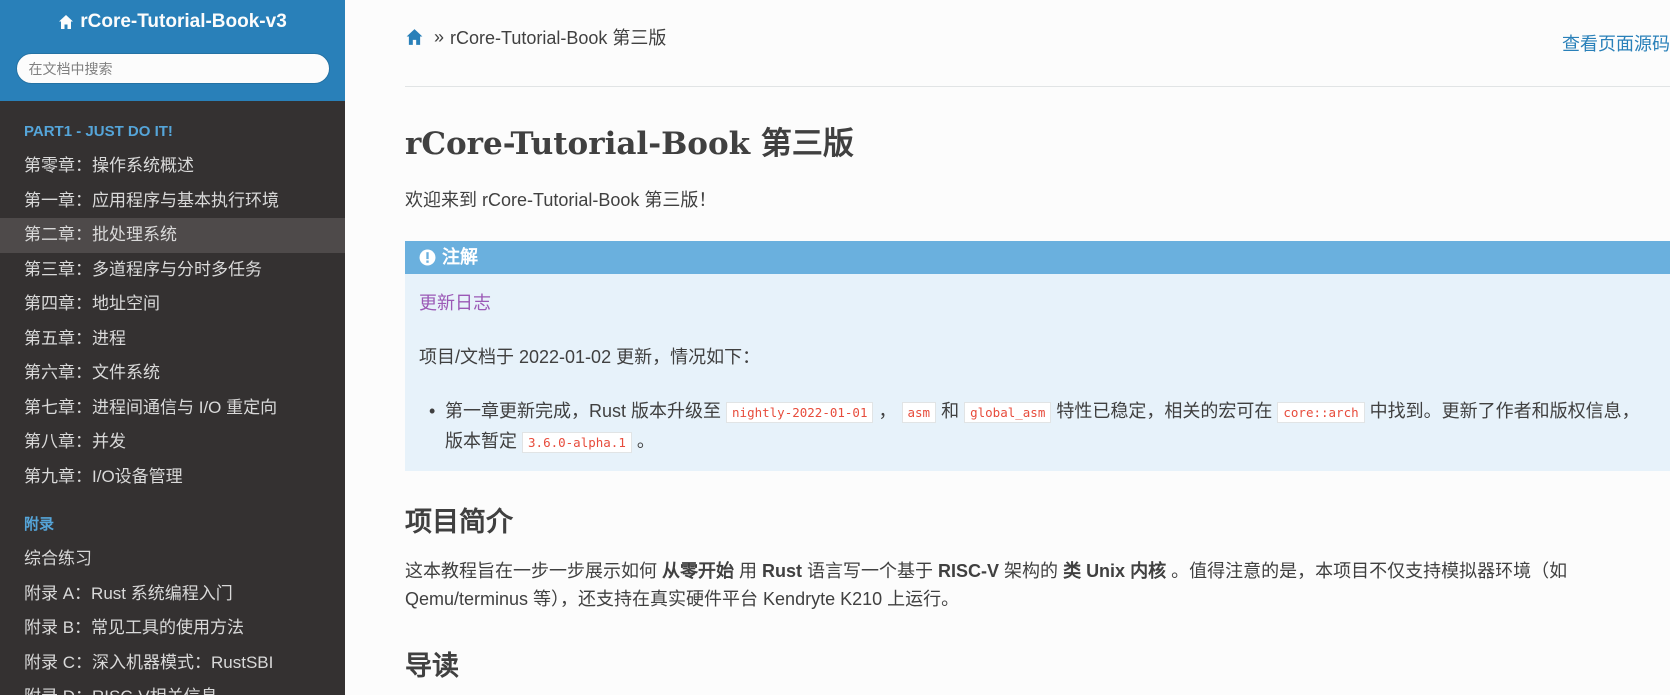 The image size is (1670, 695). Describe the element at coordinates (629, 144) in the screenshot. I see `page-title: rCore-Tutorial-Book 第三版` at that location.